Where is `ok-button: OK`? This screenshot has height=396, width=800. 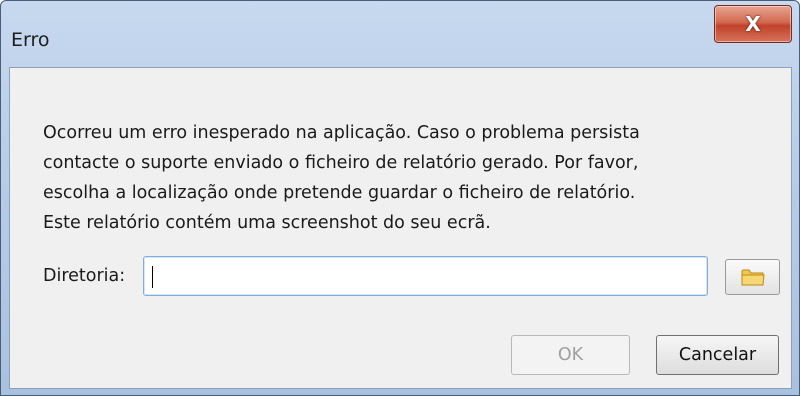
ok-button: OK is located at coordinates (570, 355).